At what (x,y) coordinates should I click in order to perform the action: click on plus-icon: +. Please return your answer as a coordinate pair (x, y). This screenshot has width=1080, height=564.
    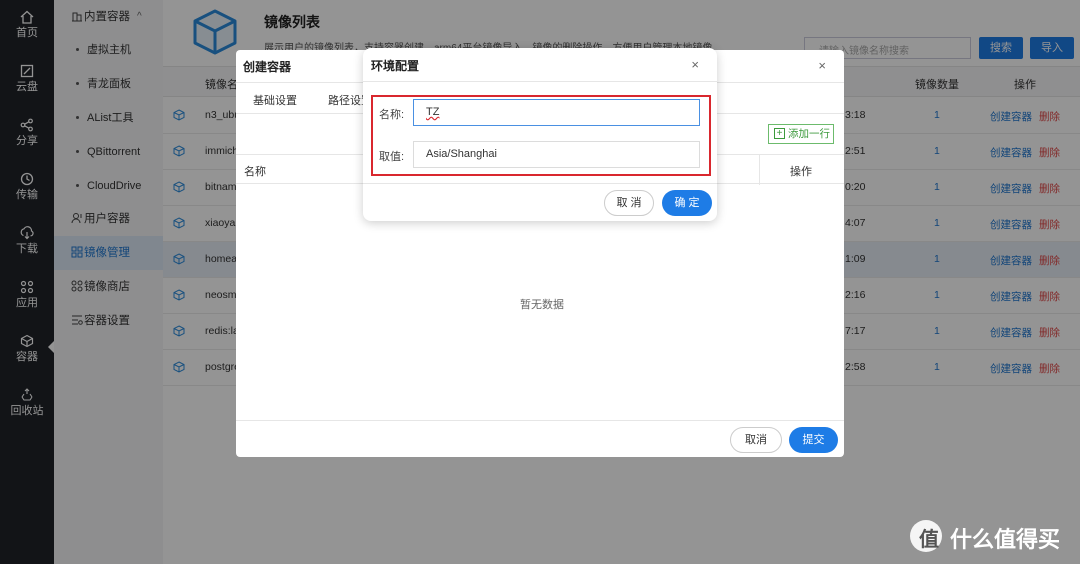
    Looking at the image, I should click on (779, 133).